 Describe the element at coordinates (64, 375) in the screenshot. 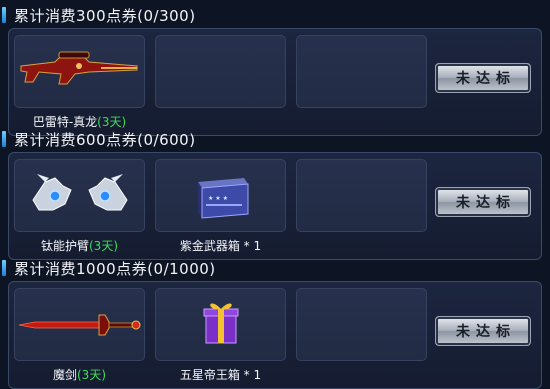

I see `reward-name: 魔剑` at that location.